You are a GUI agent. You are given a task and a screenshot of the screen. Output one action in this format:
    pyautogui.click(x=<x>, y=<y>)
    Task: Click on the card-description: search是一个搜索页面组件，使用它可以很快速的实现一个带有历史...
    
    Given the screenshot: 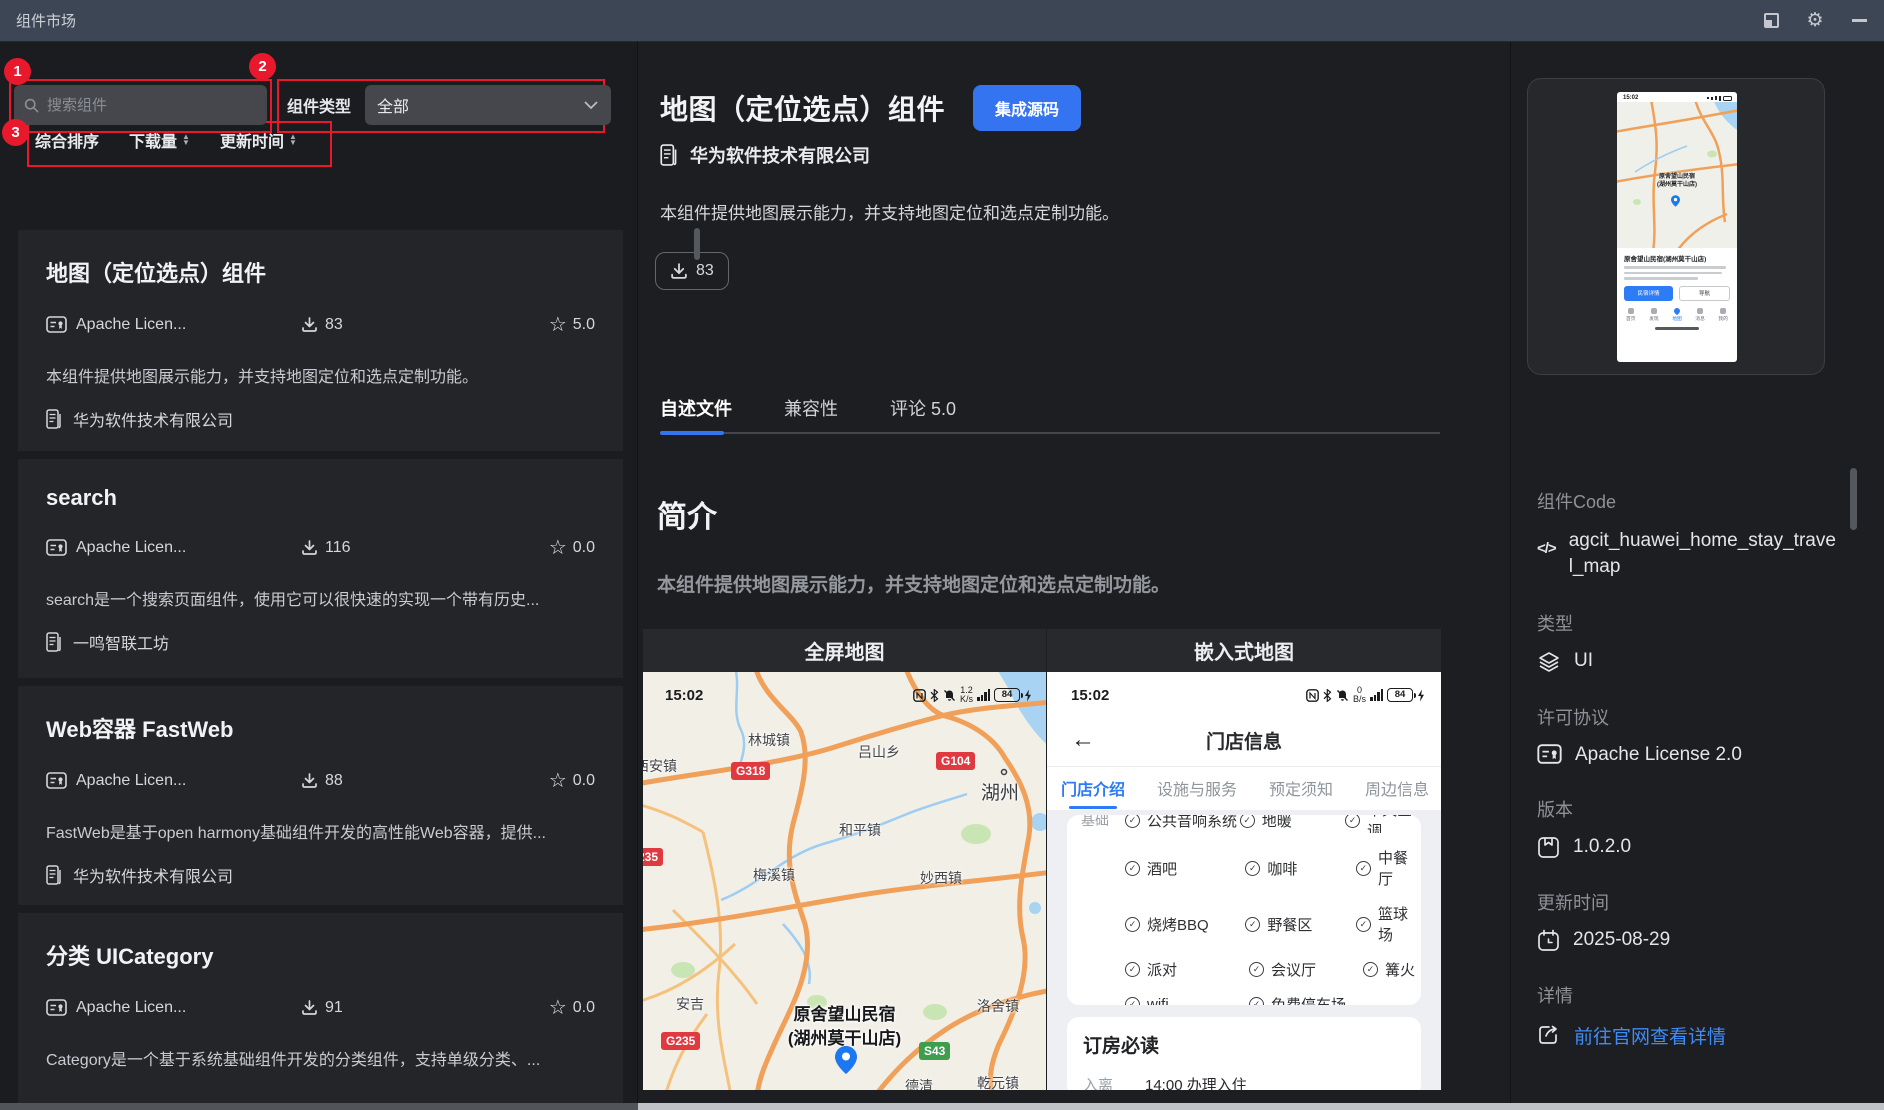 What is the action you would take?
    pyautogui.click(x=293, y=600)
    